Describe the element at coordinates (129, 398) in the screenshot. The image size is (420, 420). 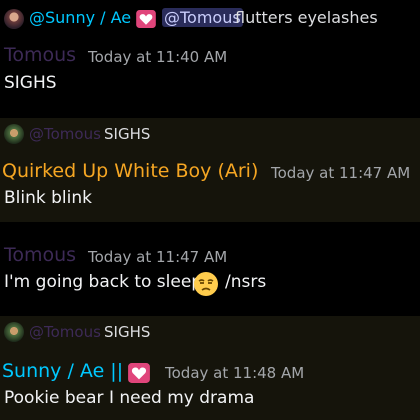
I see `message-text: Pookie bear I need my drama` at that location.